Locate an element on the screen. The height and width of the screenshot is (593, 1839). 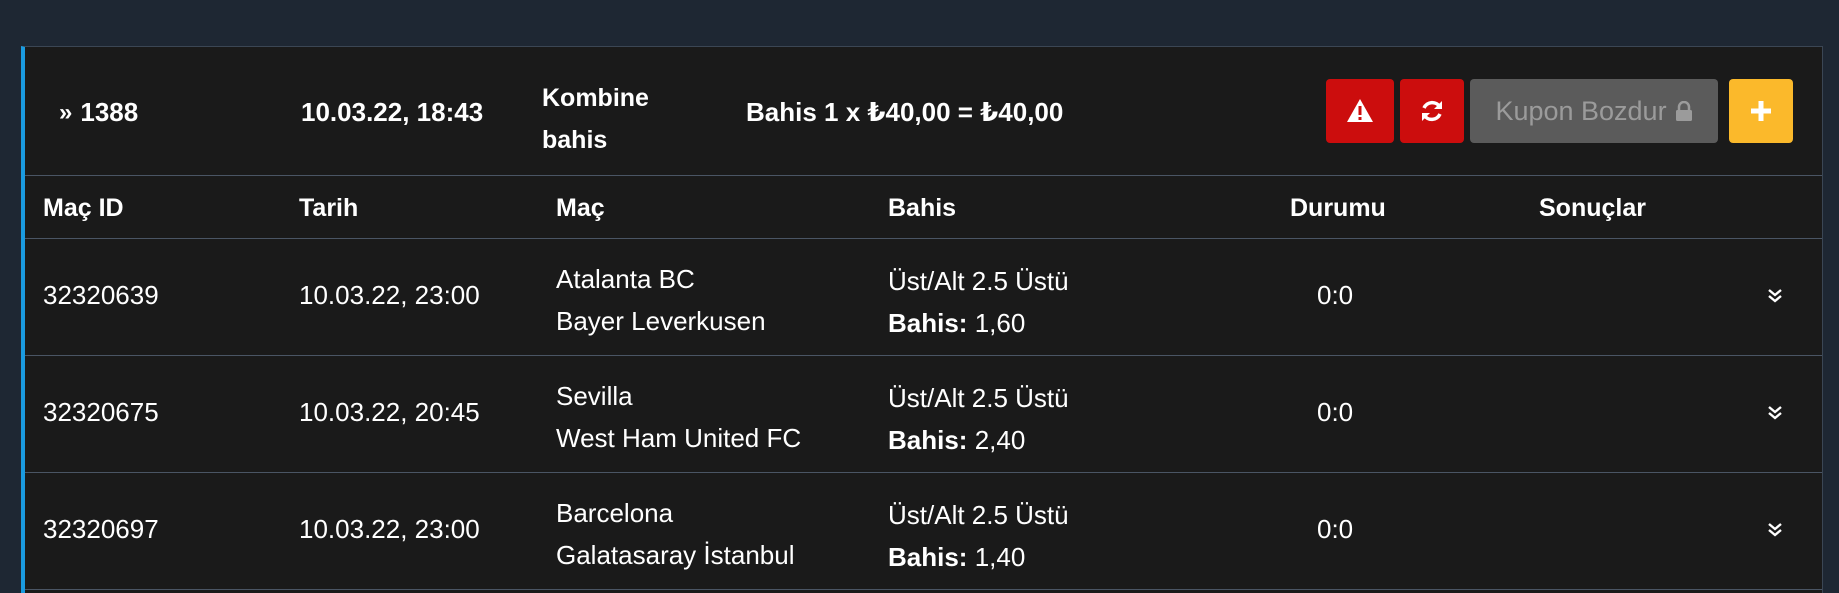
plus-icon is located at coordinates (1761, 111).